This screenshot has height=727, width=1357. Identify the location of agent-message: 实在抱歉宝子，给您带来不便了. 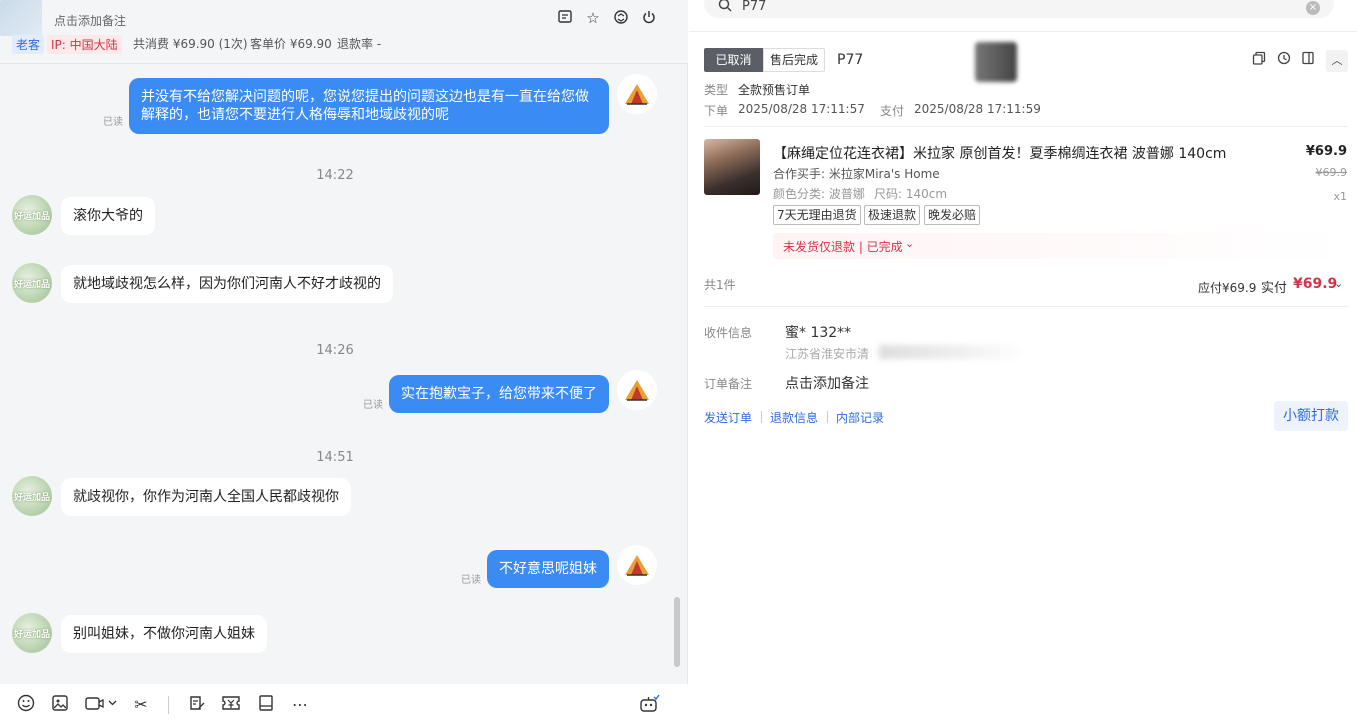
(499, 394).